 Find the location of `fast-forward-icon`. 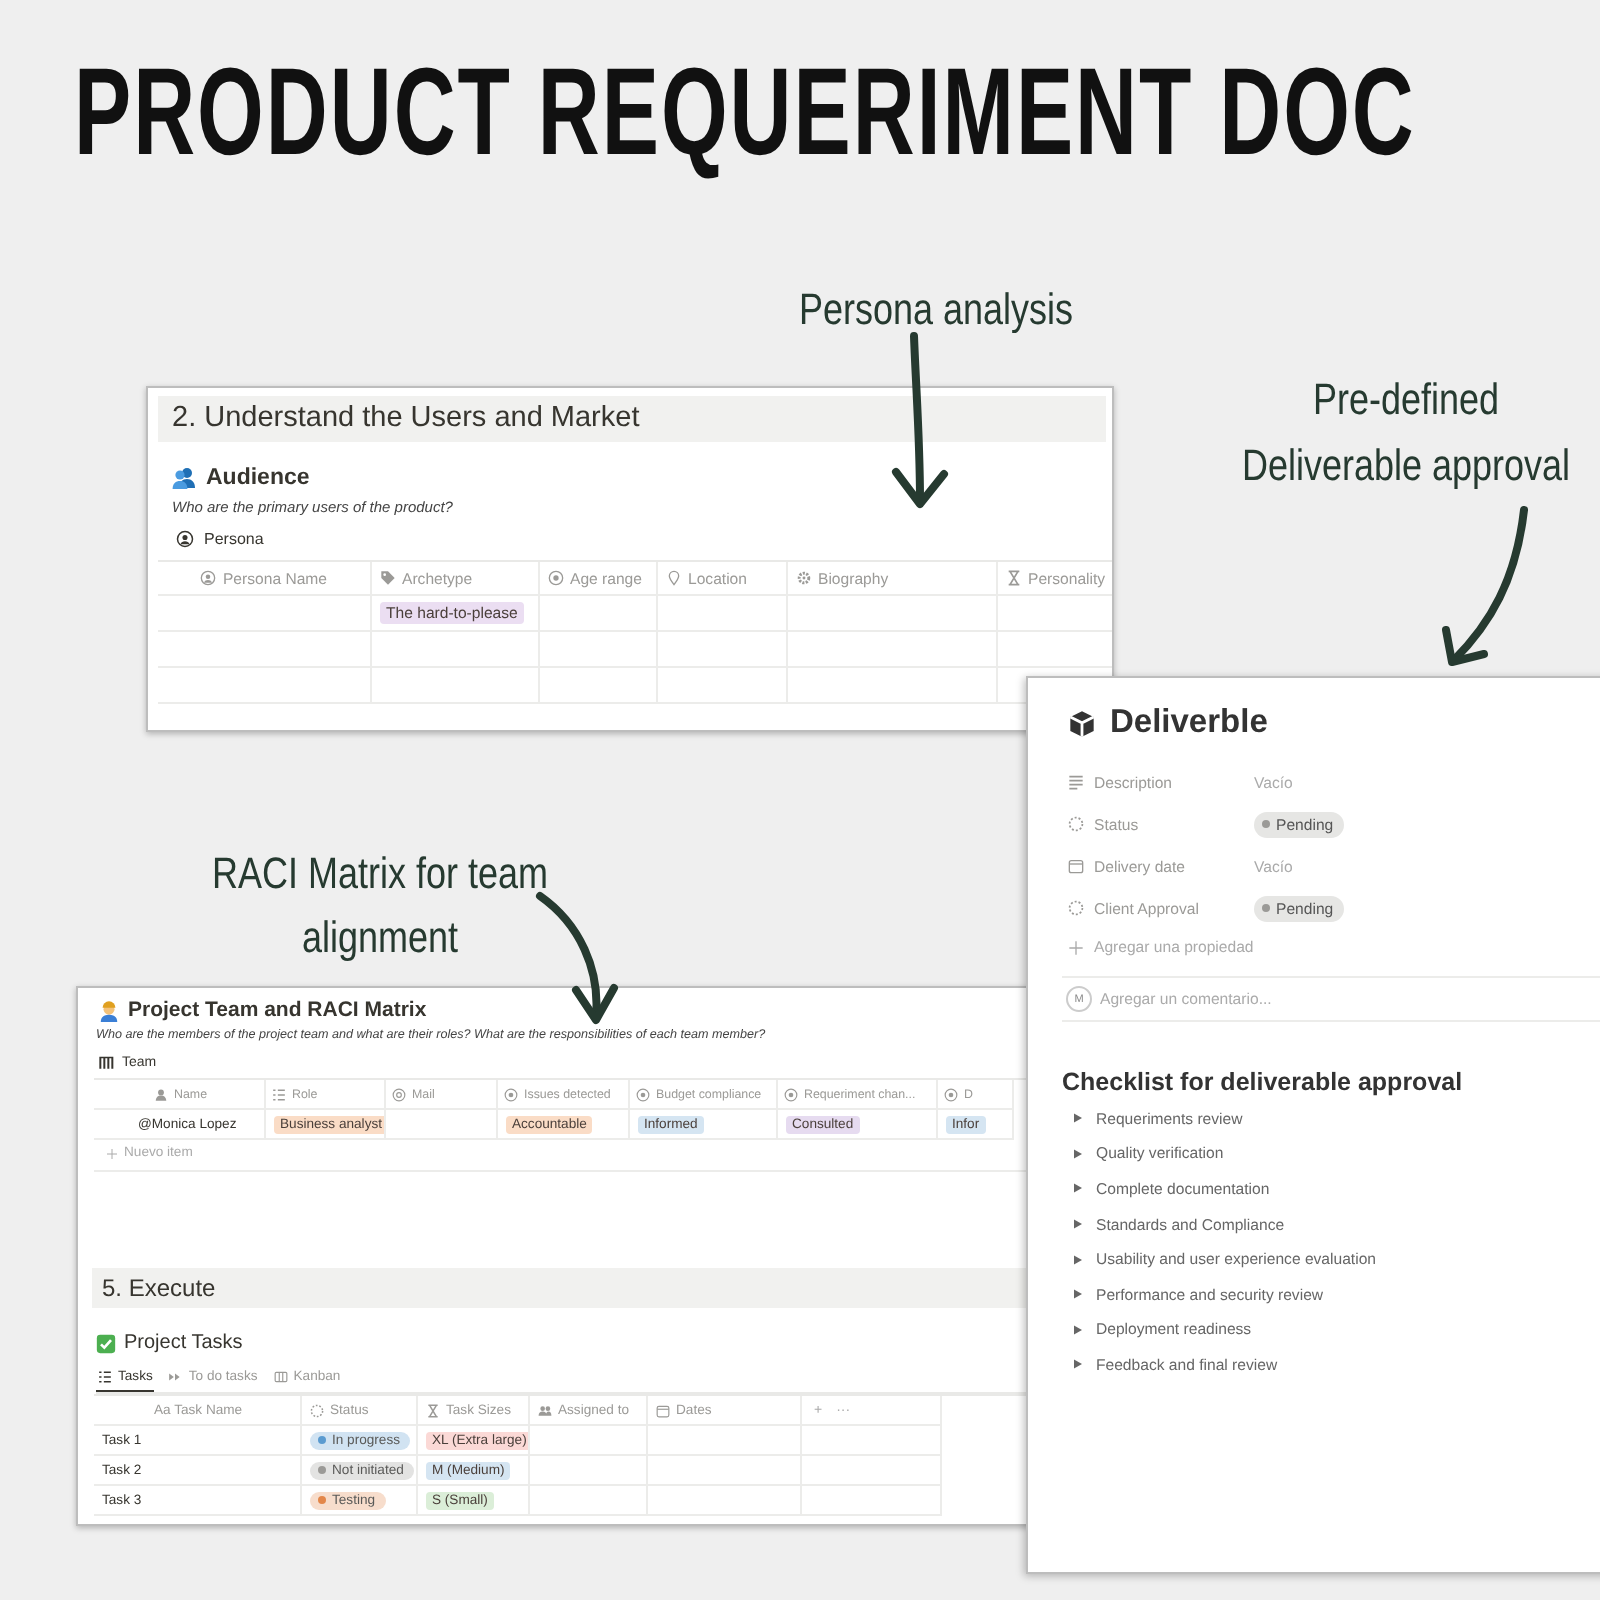

fast-forward-icon is located at coordinates (175, 1377).